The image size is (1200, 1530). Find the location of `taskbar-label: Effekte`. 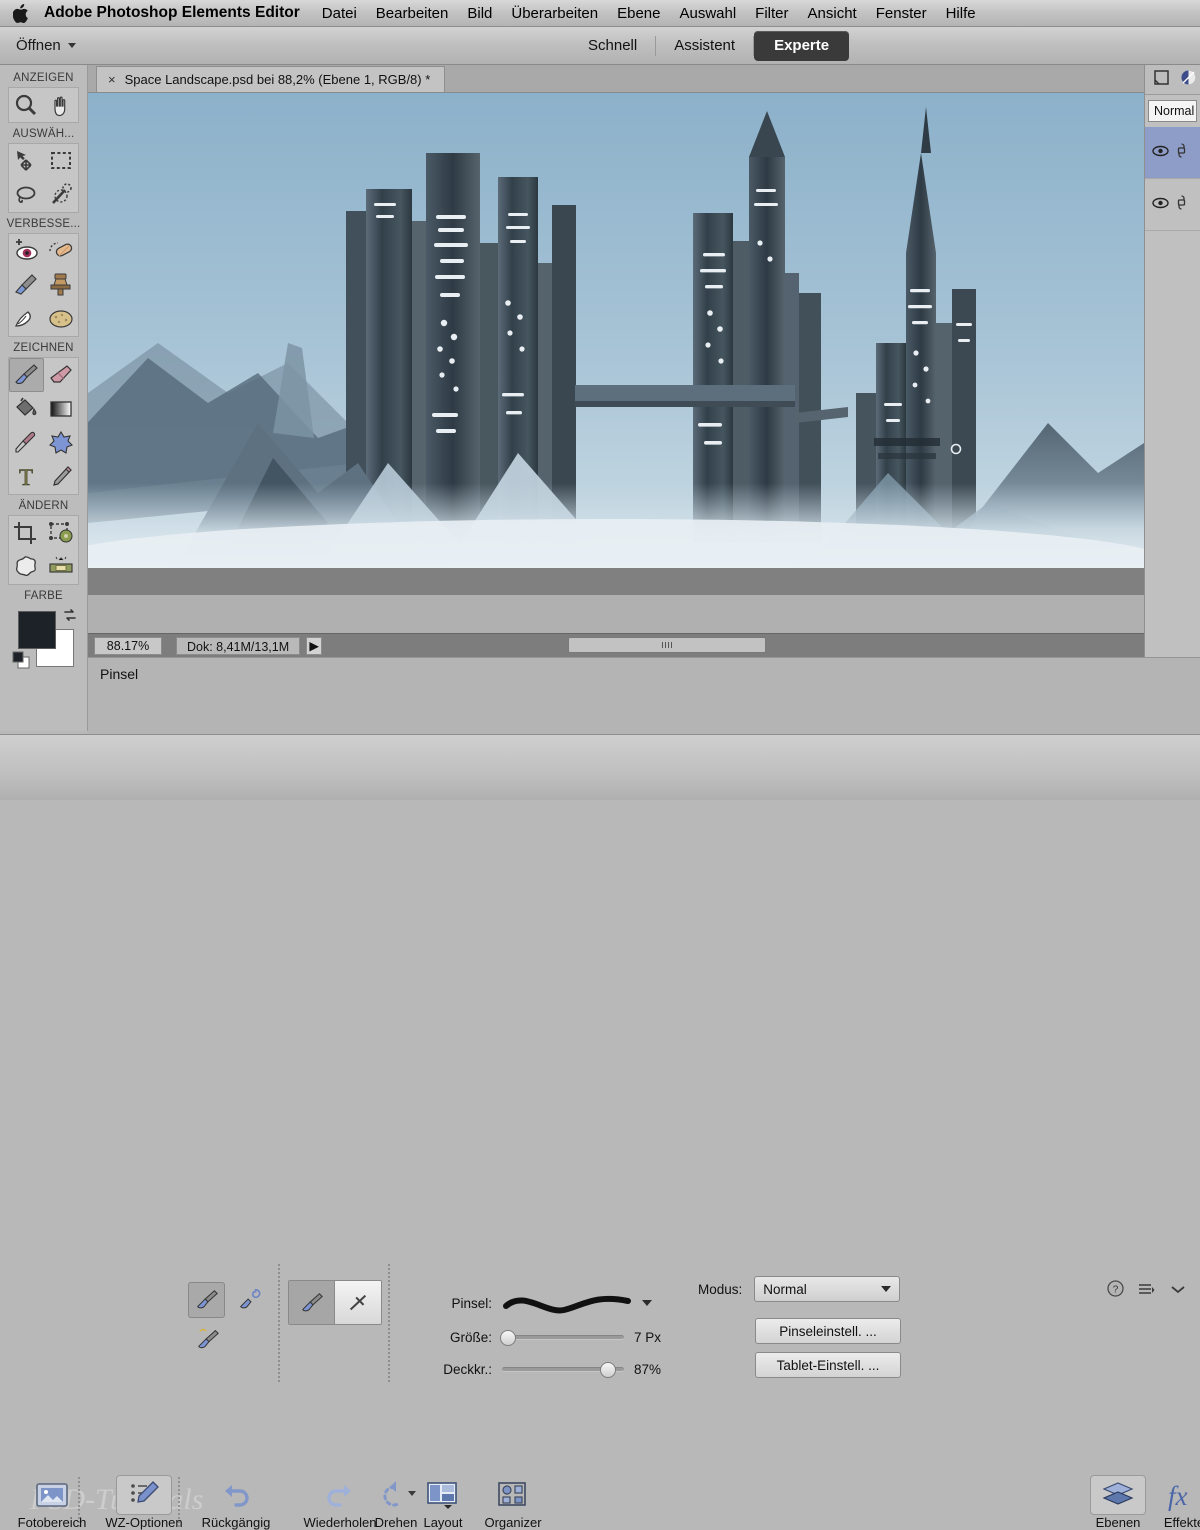

taskbar-label: Effekte is located at coordinates (1181, 1522).